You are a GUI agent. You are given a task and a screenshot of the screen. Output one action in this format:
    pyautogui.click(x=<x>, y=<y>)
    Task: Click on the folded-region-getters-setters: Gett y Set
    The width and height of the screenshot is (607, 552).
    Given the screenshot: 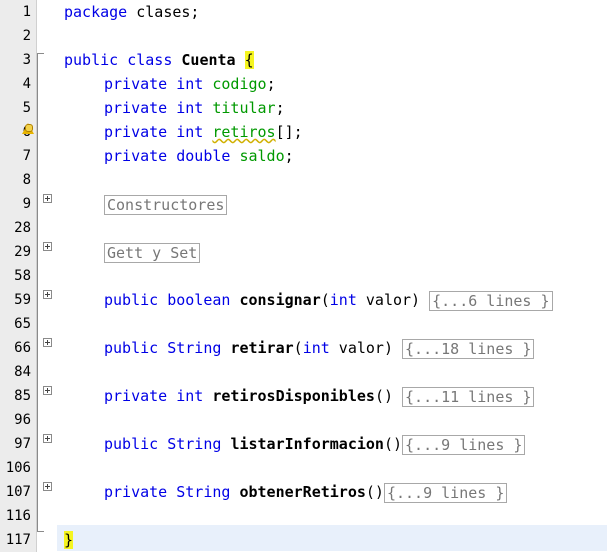 What is the action you would take?
    pyautogui.click(x=152, y=252)
    